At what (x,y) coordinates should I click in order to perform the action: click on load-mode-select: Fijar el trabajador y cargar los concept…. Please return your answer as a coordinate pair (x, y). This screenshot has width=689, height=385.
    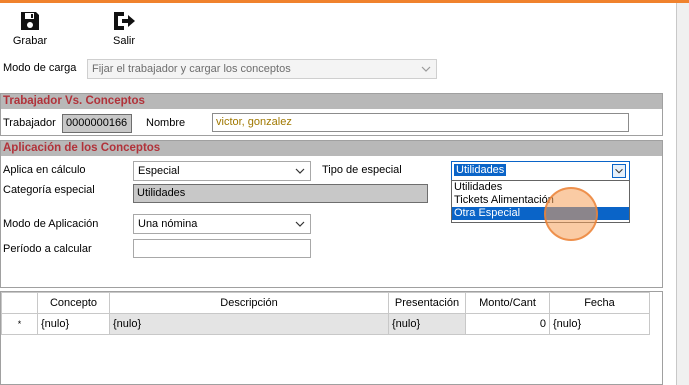
    Looking at the image, I should click on (262, 69).